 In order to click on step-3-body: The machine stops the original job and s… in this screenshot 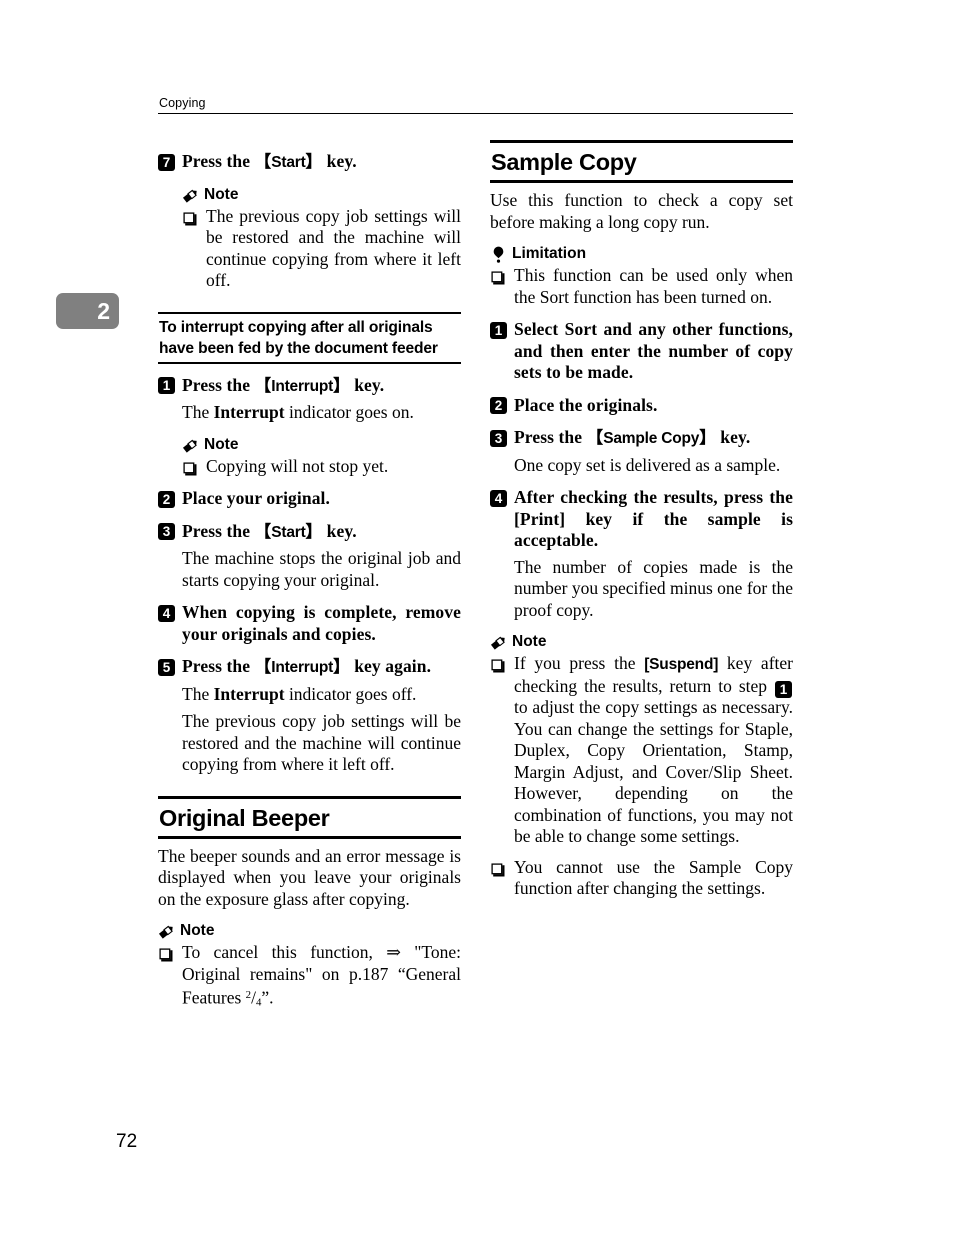, I will do `click(321, 569)`.